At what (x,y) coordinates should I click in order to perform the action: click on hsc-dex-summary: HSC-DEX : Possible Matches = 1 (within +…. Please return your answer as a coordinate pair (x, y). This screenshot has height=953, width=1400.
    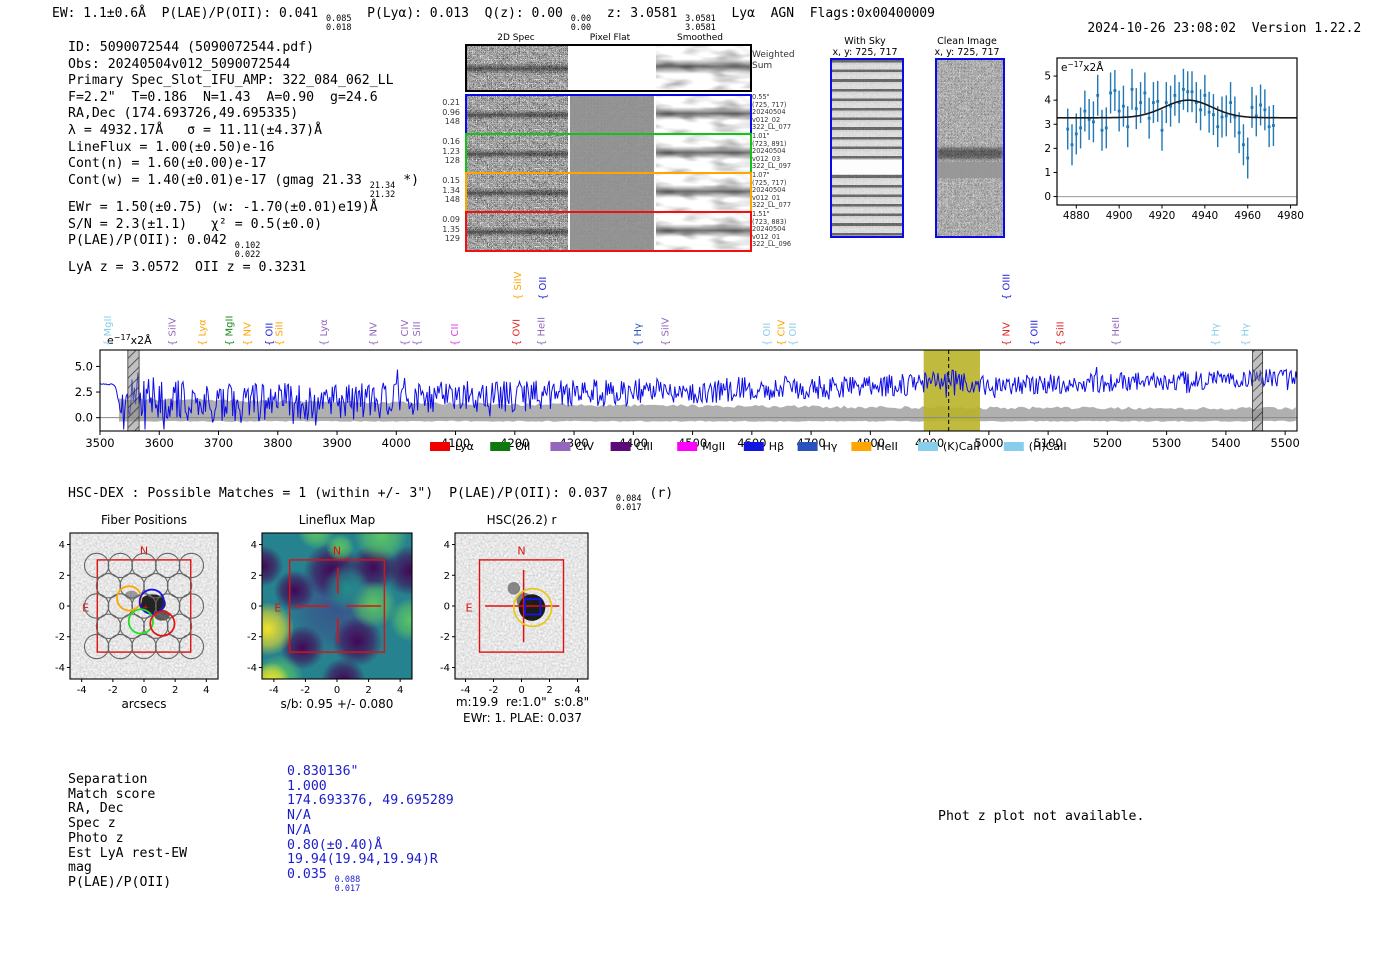
    Looking at the image, I should click on (371, 499).